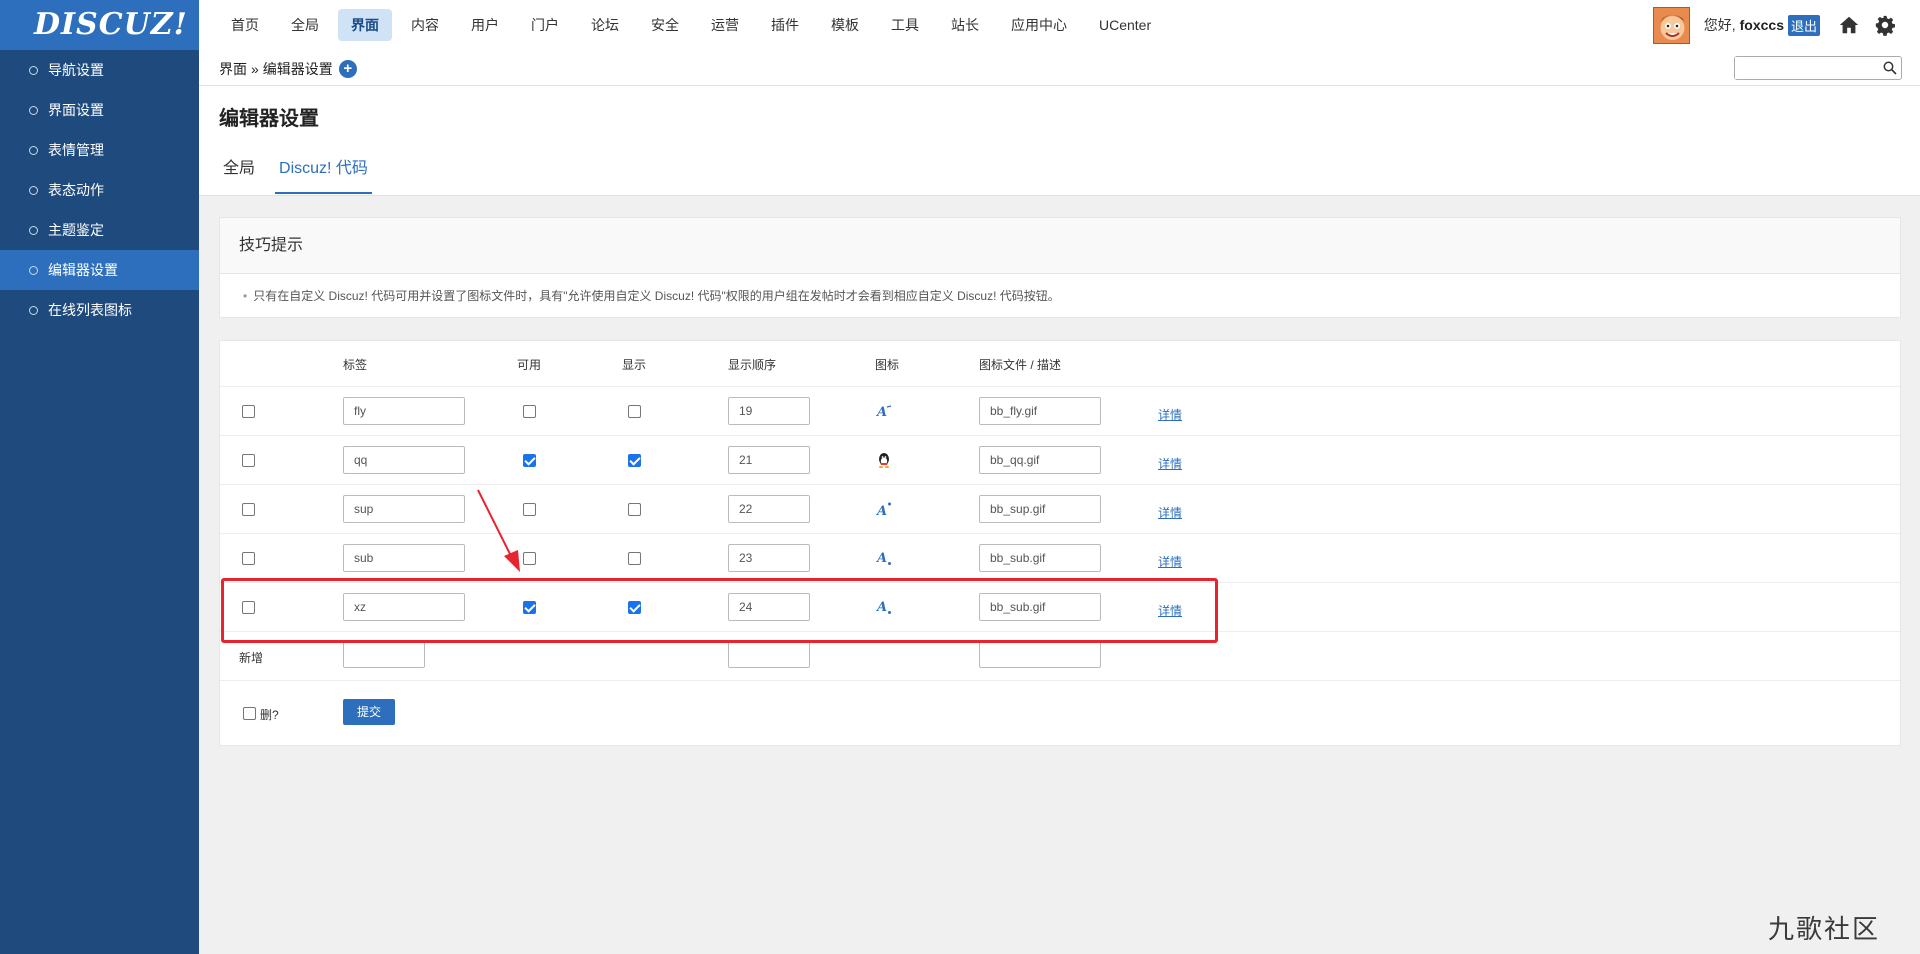 This screenshot has height=954, width=1920. I want to click on table-row: sup 22 A bb_sup.gif 详情, so click(1060, 509).